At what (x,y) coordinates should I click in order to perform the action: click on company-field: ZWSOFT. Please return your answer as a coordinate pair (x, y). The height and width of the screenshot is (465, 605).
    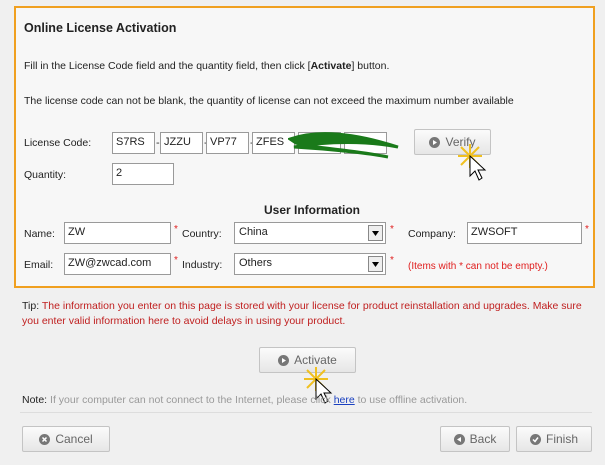
    Looking at the image, I should click on (524, 233).